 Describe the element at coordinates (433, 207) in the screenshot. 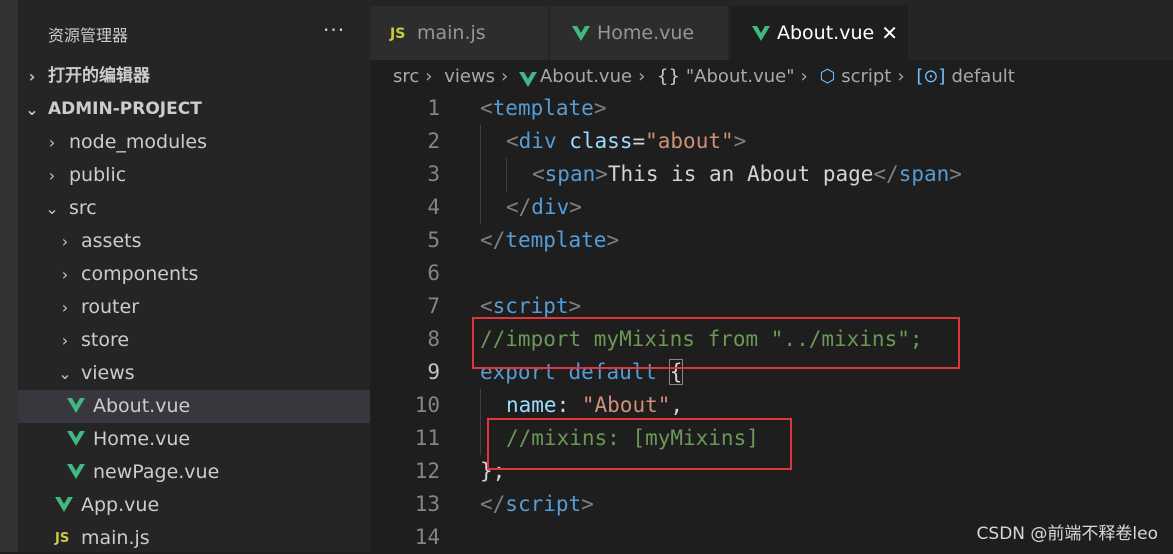

I see `line-number: 4` at that location.